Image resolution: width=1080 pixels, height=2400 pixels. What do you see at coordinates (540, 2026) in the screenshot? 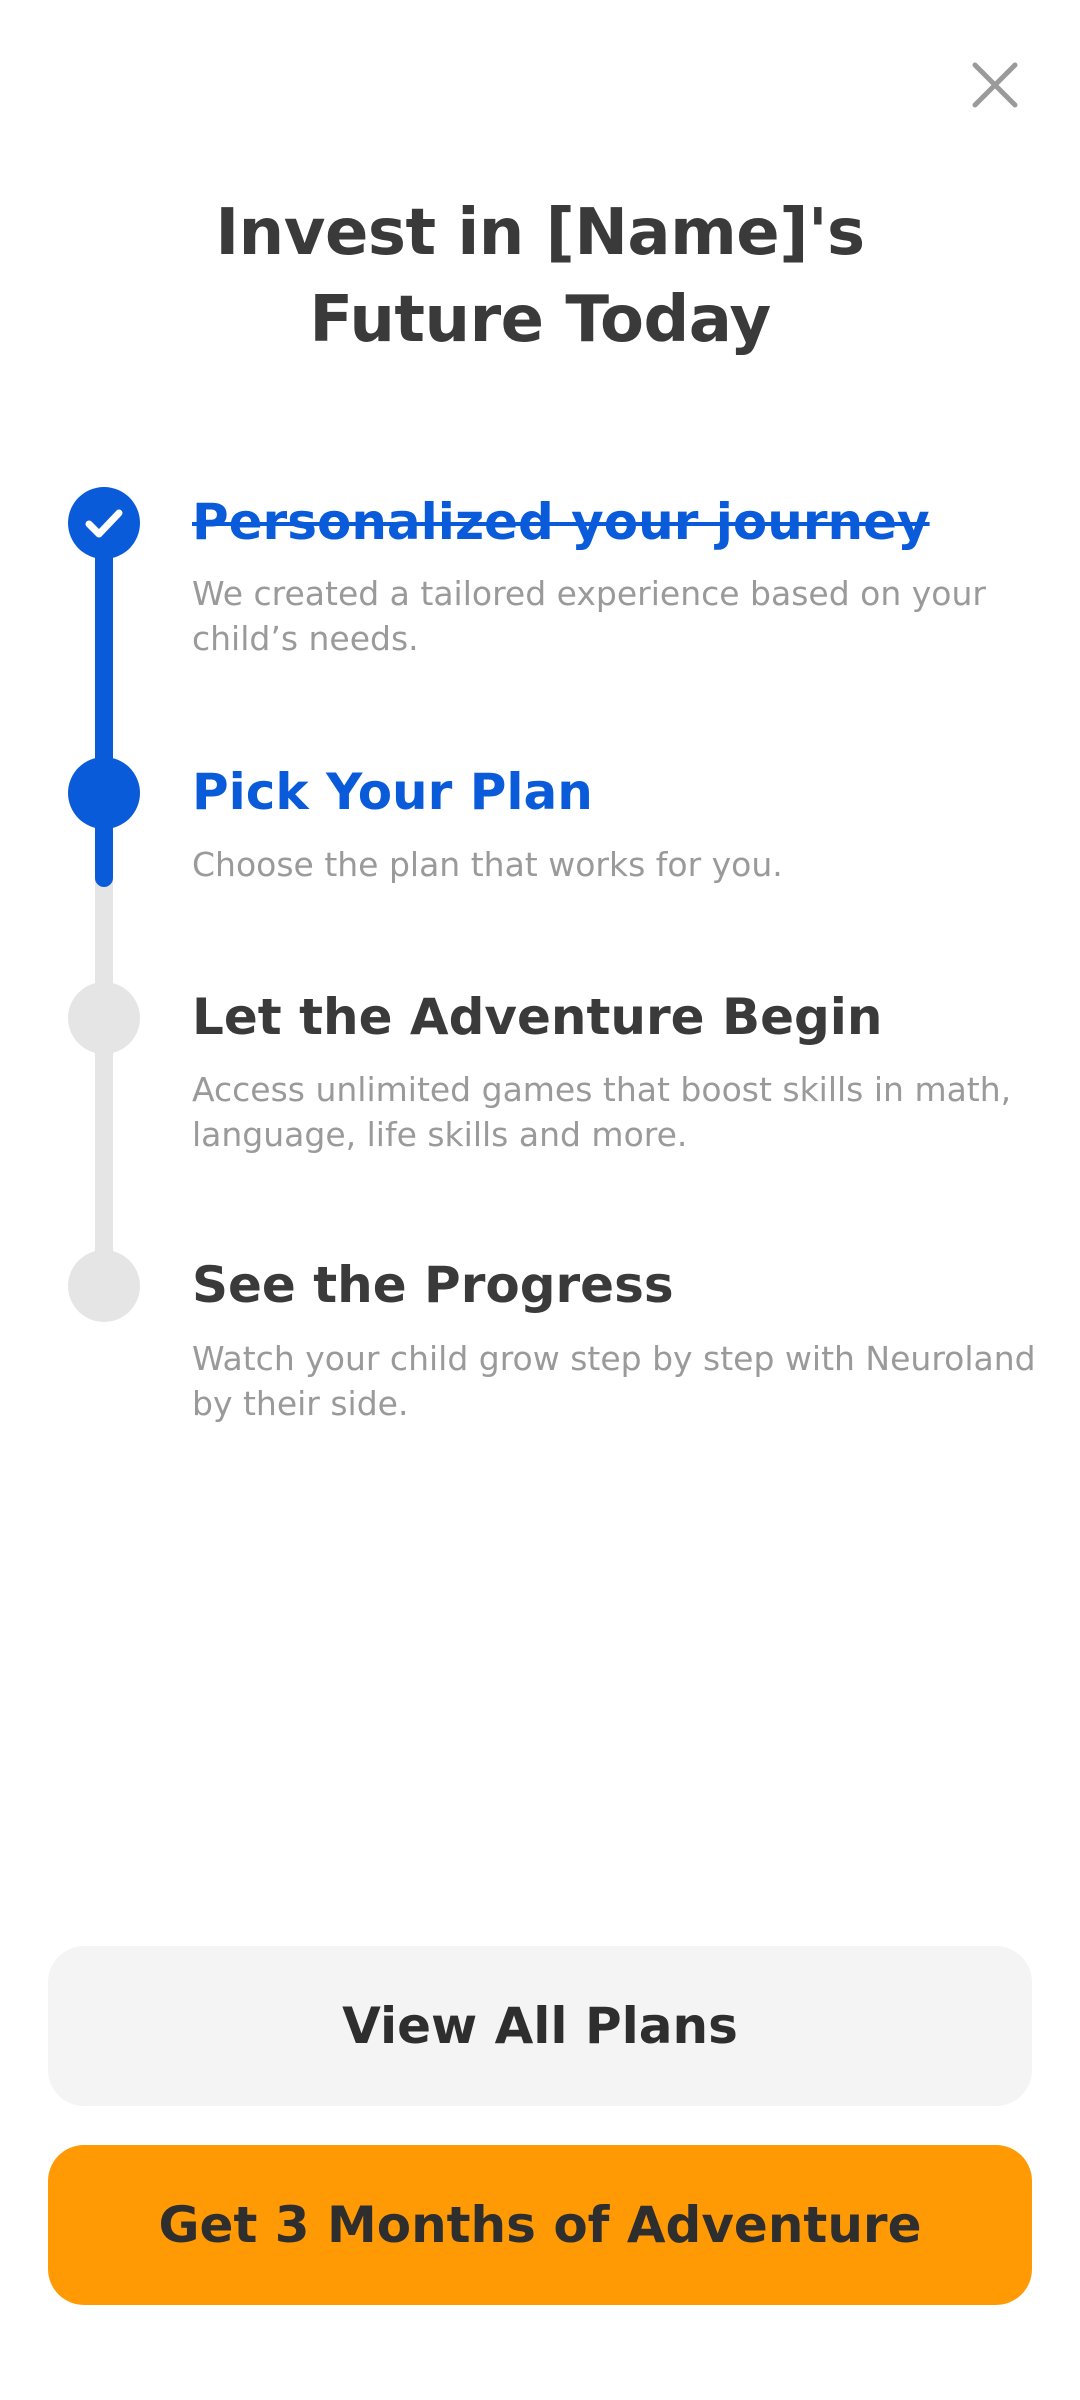
I see `view-all-plans-button: View All Plans` at bounding box center [540, 2026].